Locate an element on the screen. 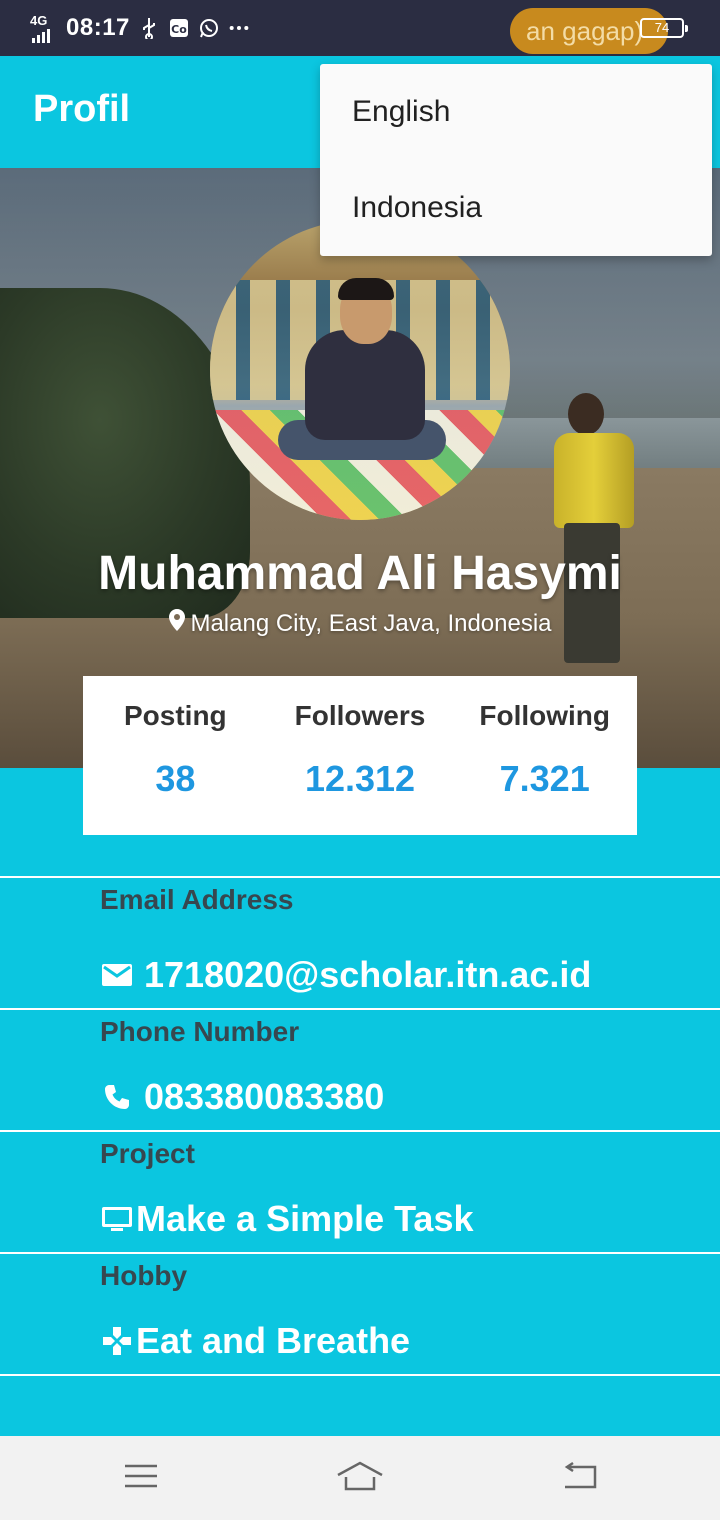  hobby-value: Eat and Breathe is located at coordinates (255, 1341).